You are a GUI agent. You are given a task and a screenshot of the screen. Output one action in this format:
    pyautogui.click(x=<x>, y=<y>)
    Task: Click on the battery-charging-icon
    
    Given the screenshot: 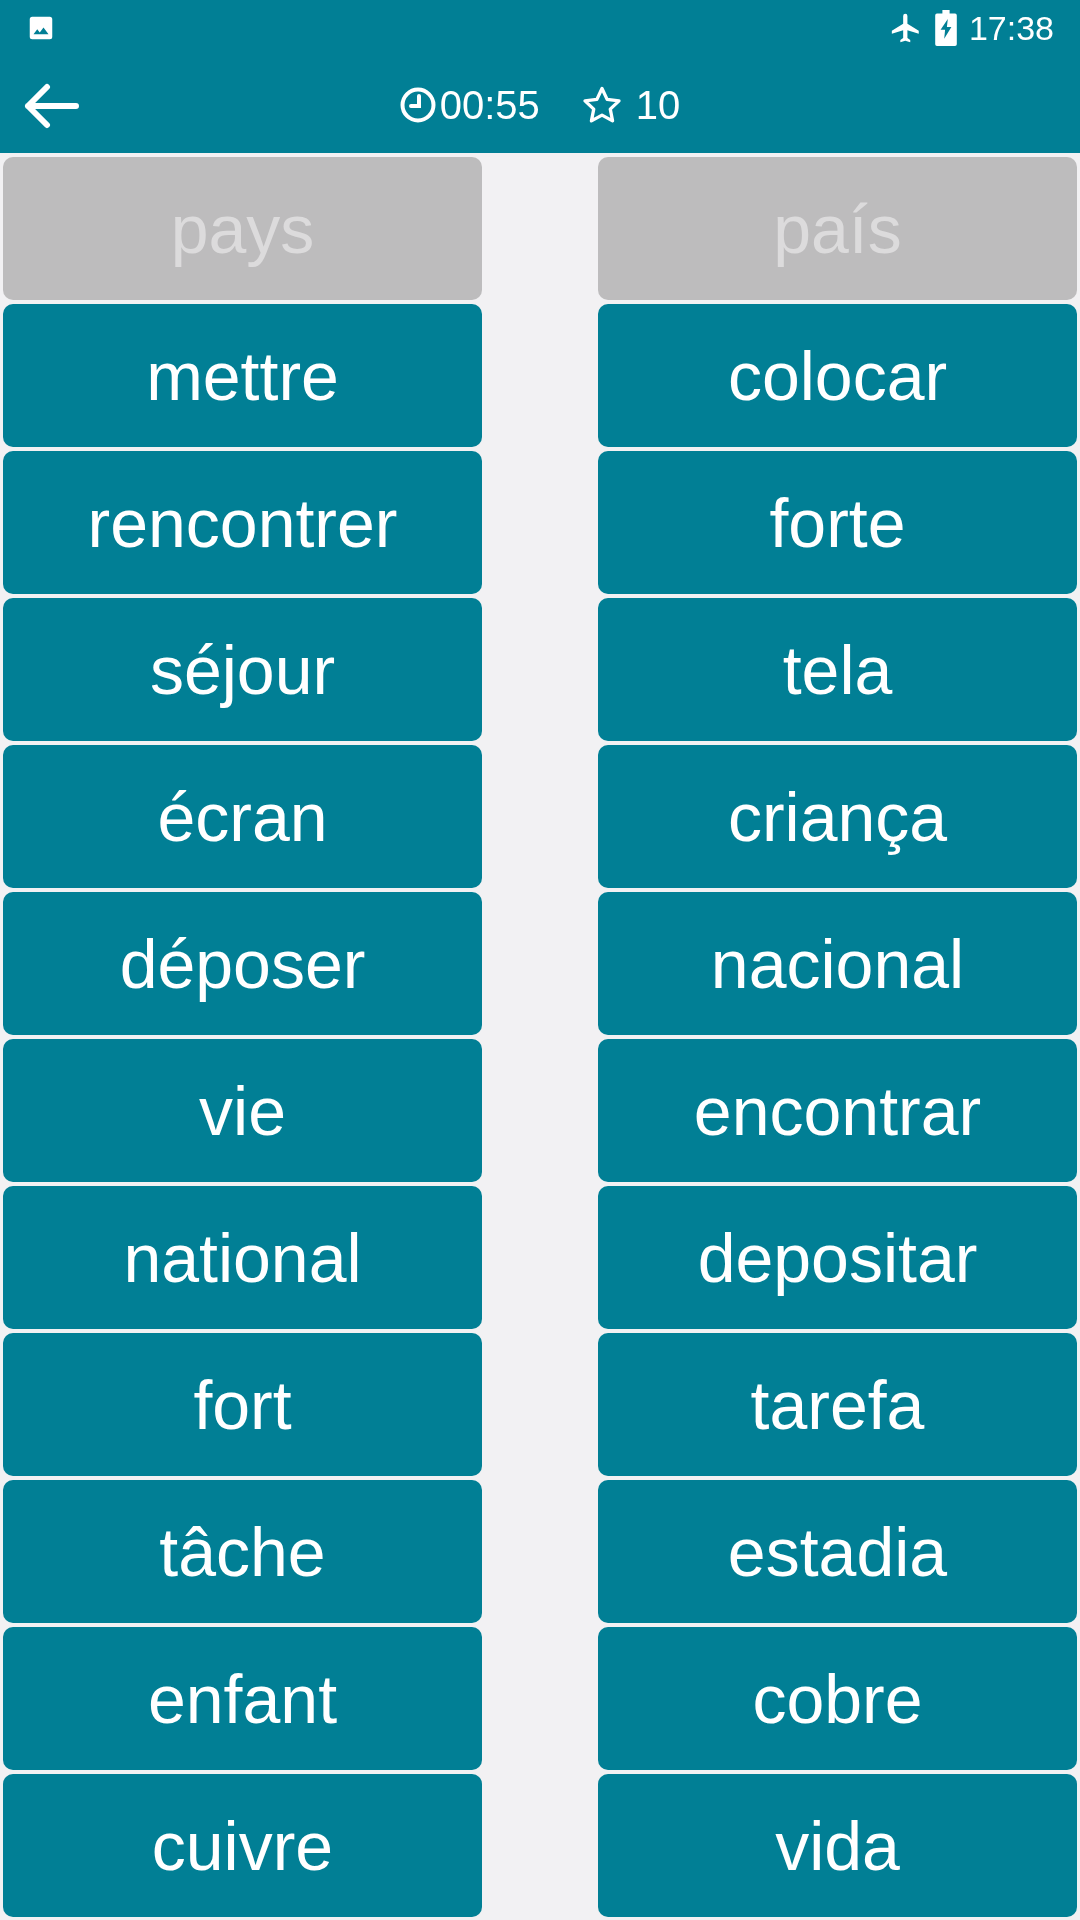 What is the action you would take?
    pyautogui.click(x=945, y=28)
    